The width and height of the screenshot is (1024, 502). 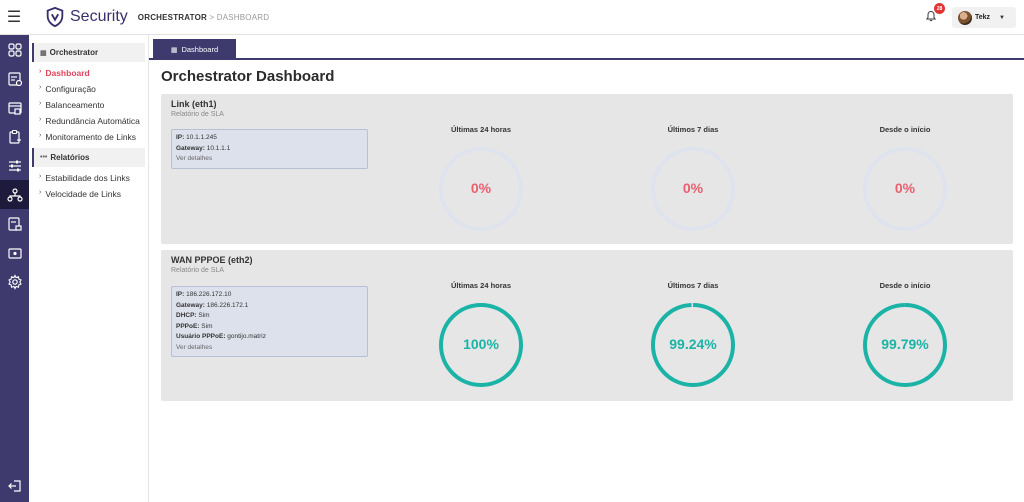 I want to click on icon-sidebar, so click(x=14, y=268).